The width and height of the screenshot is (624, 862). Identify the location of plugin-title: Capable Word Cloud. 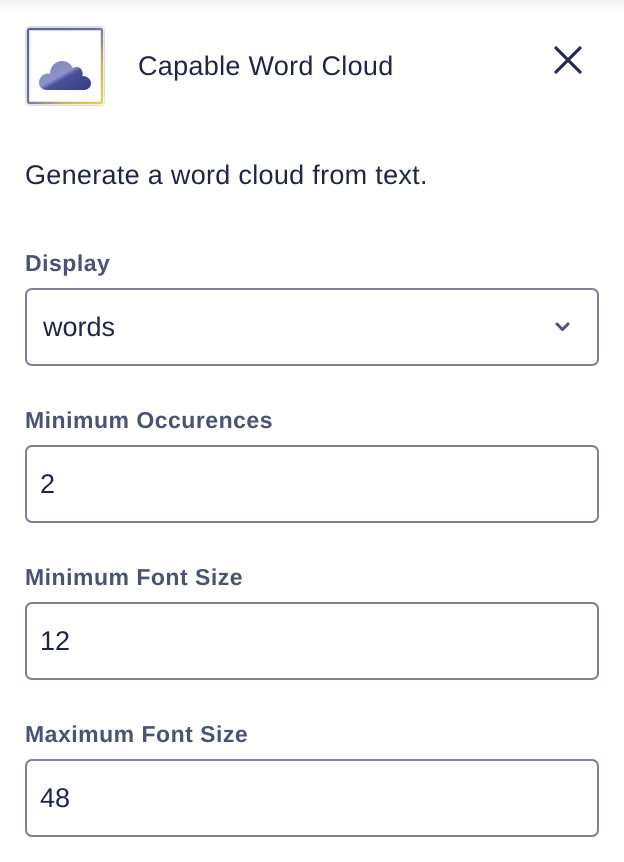
(266, 66).